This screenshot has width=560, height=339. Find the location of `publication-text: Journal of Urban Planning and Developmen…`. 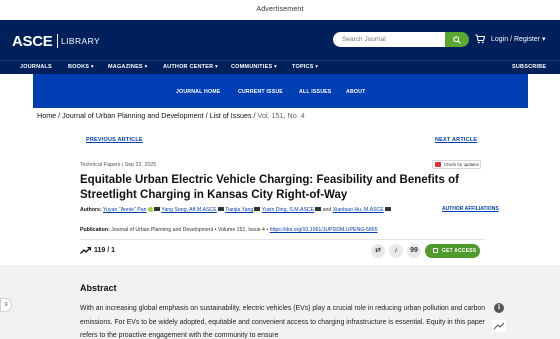

publication-text: Journal of Urban Planning and Developmen… is located at coordinates (190, 230).